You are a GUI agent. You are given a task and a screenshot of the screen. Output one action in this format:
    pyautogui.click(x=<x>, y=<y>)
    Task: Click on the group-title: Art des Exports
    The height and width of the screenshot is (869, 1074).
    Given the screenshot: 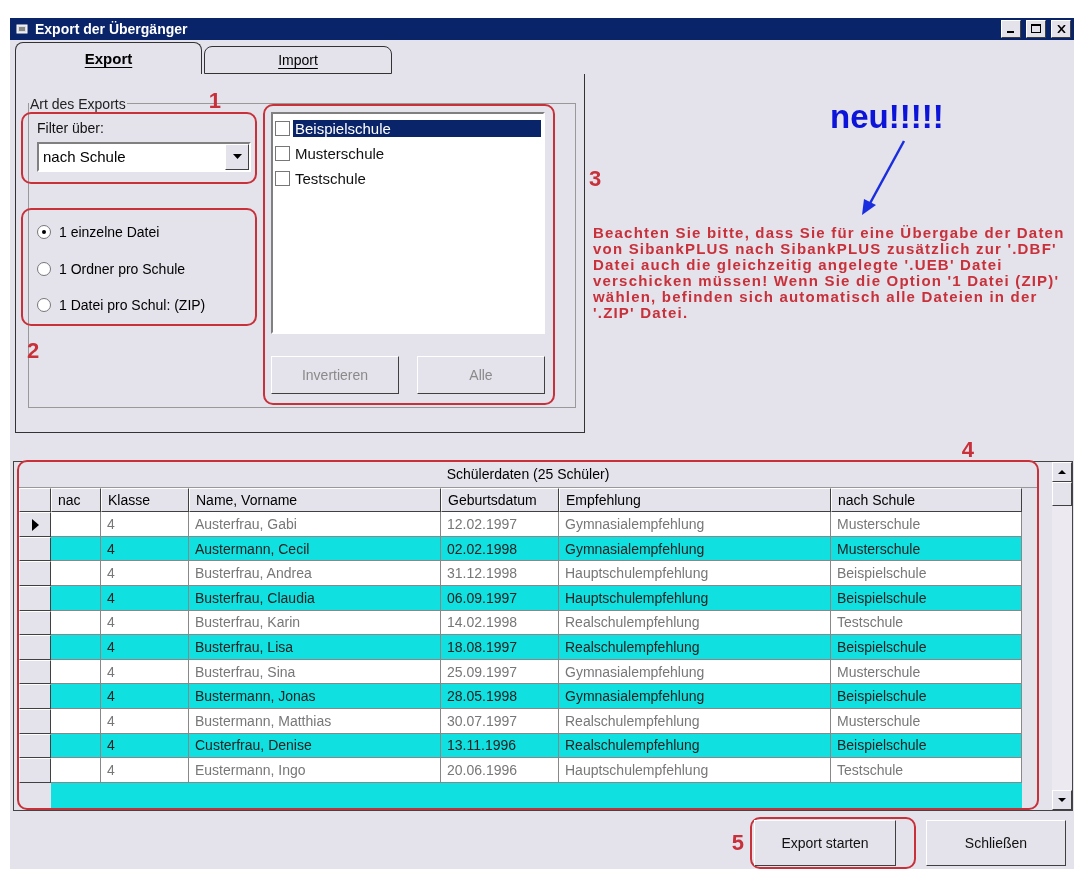 What is the action you would take?
    pyautogui.click(x=78, y=103)
    